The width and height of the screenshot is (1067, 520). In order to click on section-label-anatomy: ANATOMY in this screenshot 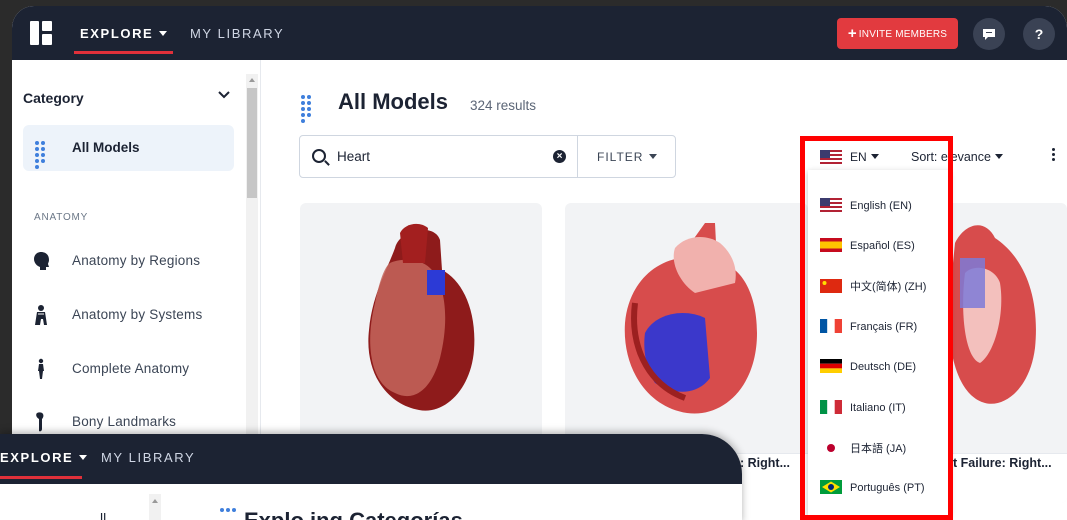, I will do `click(61, 217)`.